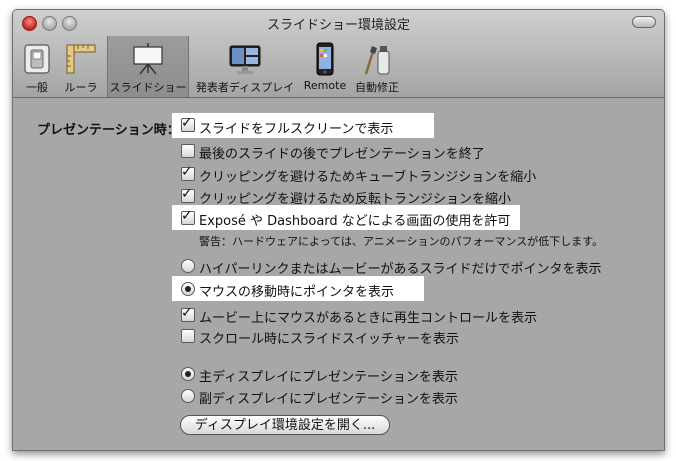 This screenshot has width=676, height=461. Describe the element at coordinates (245, 87) in the screenshot. I see `tab-label: 発表者ディスプレイ` at that location.